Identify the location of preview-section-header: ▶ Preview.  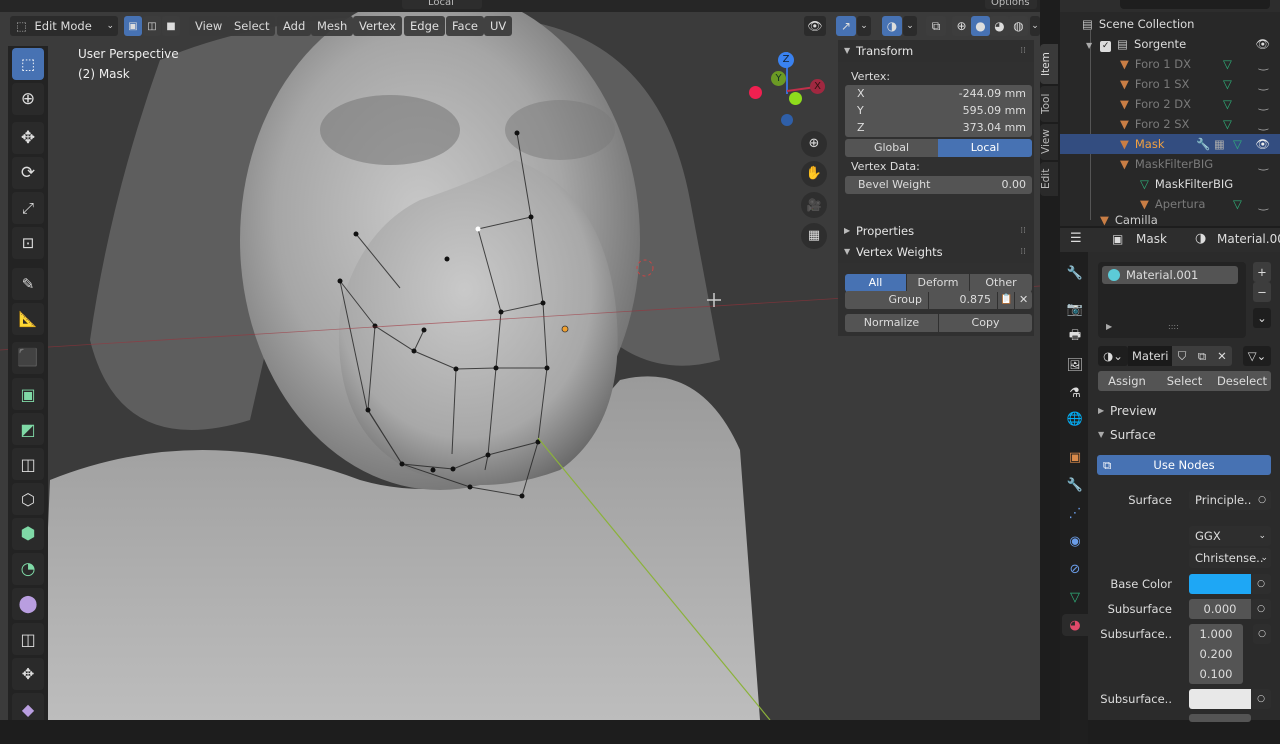
(1184, 411).